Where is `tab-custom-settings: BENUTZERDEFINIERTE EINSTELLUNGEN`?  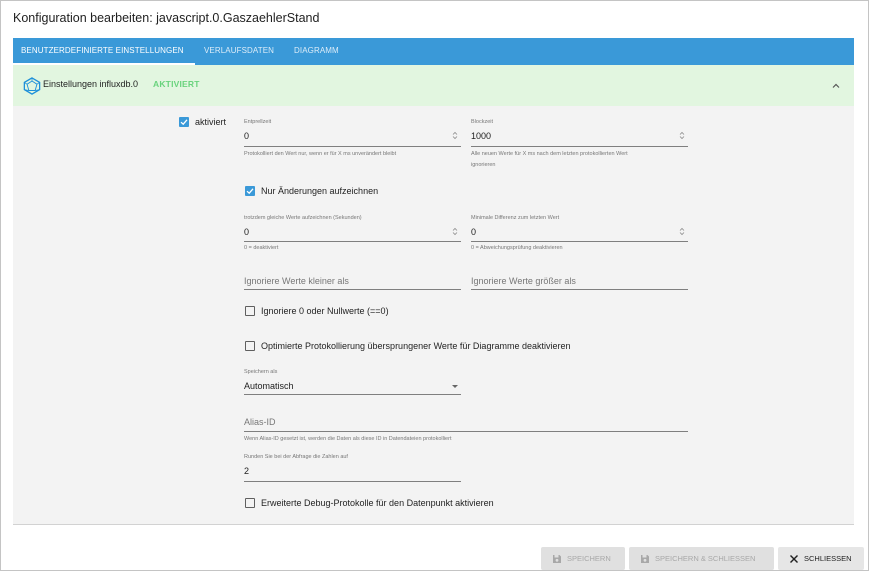
tab-custom-settings: BENUTZERDEFINIERTE EINSTELLUNGEN is located at coordinates (102, 51).